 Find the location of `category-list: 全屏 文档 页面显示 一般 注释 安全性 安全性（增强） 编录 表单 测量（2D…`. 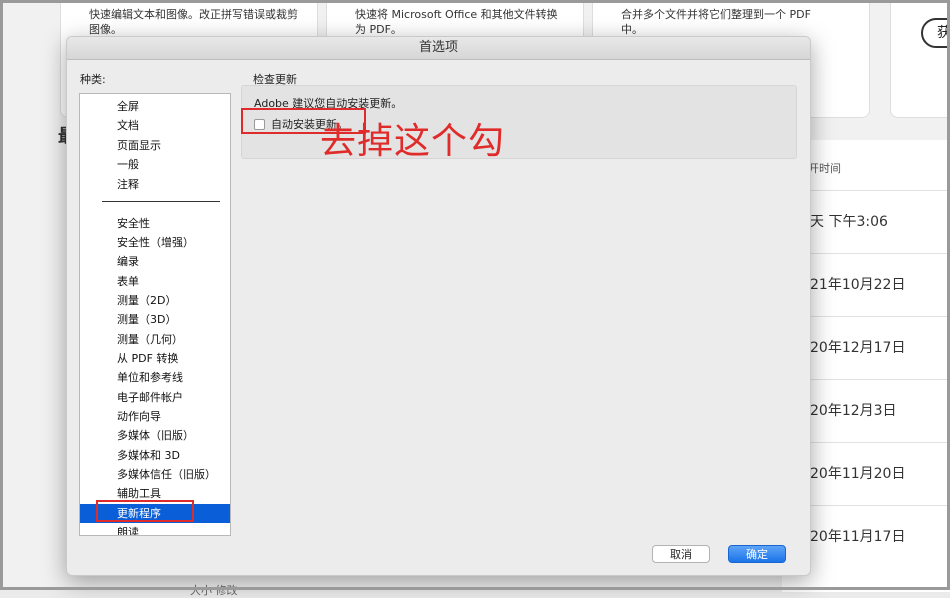

category-list: 全屏 文档 页面显示 一般 注释 安全性 安全性（增强） 编录 表单 测量（2D… is located at coordinates (155, 314).